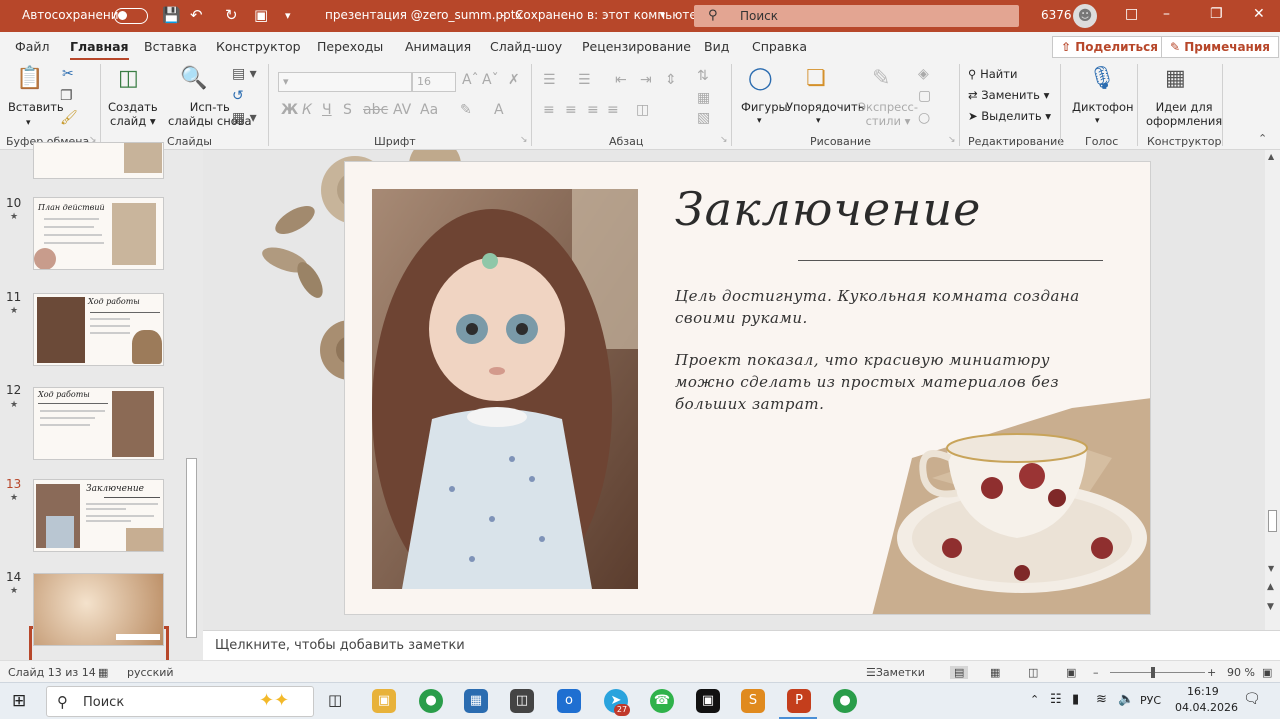 The height and width of the screenshot is (719, 1280). Describe the element at coordinates (760, 78) in the screenshot. I see `shapes-icon: ◯` at that location.